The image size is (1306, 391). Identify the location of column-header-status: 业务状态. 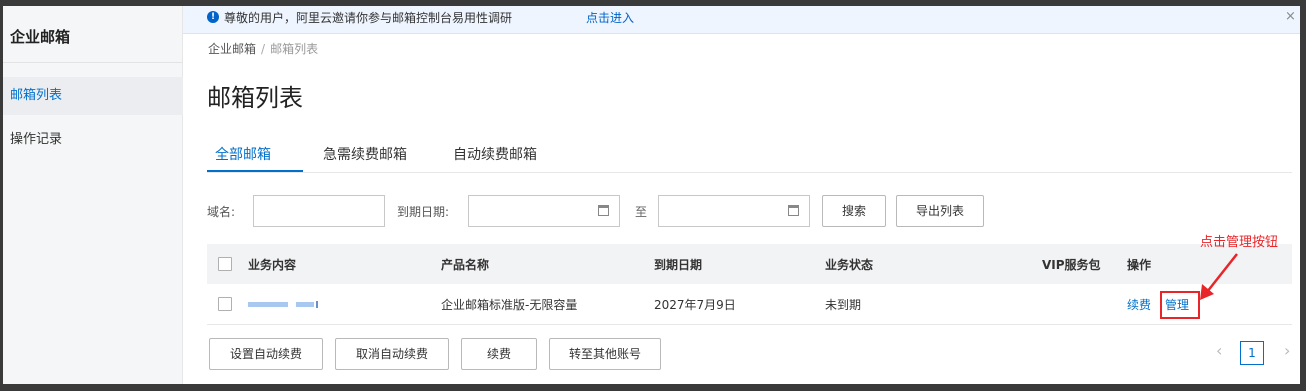
(849, 265).